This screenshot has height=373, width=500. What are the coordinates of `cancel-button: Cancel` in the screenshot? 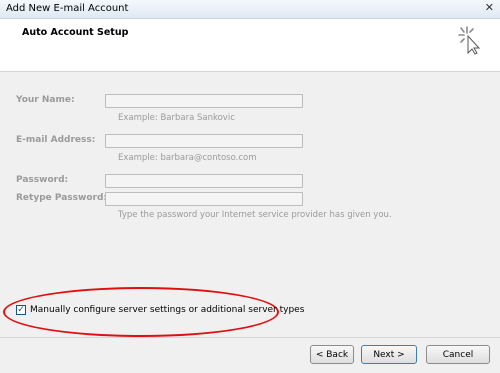 It's located at (458, 354).